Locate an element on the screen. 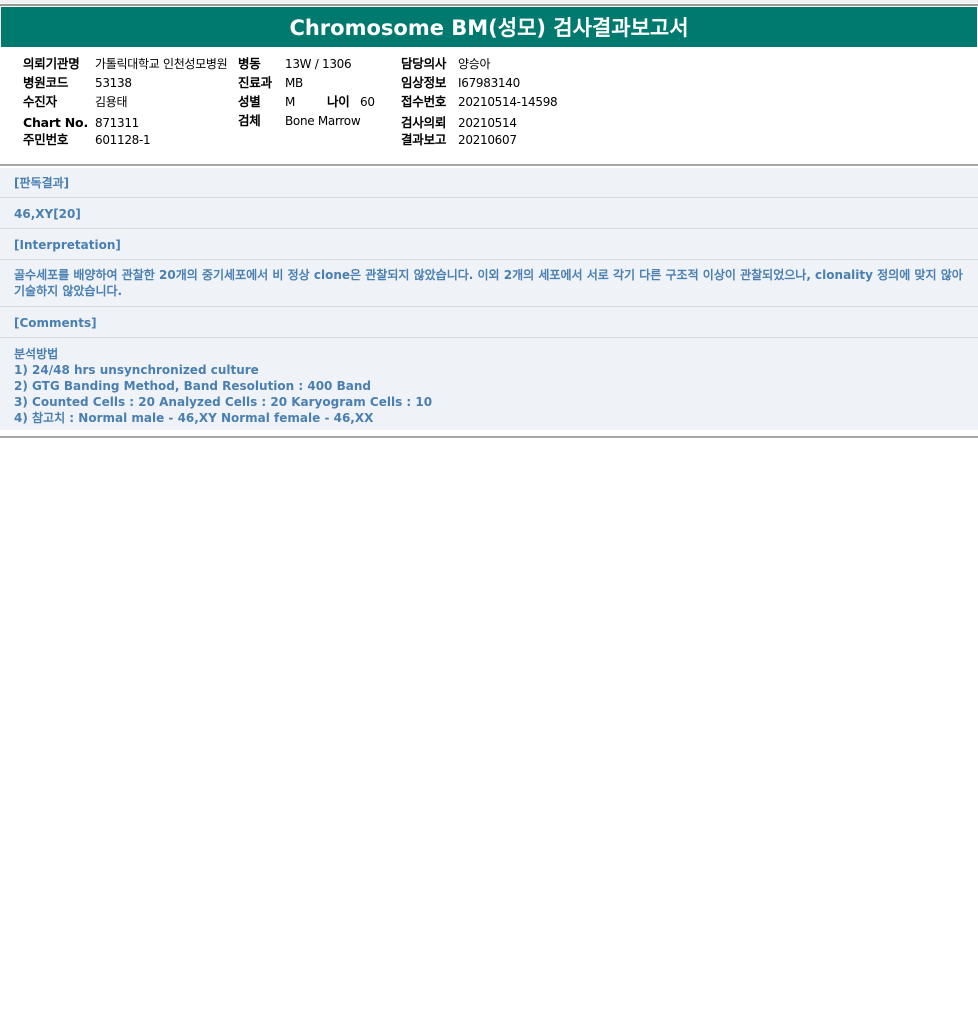 The image size is (978, 1009). method-title: 분석방법 is located at coordinates (36, 354).